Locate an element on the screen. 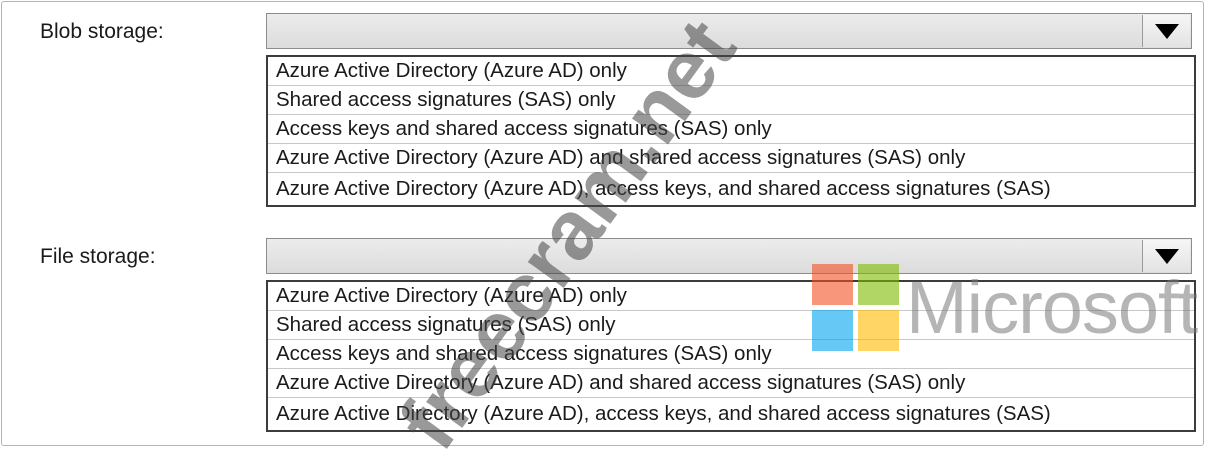  blob-option-1: Azure Active Directory (Azure AD) only is located at coordinates (731, 71).